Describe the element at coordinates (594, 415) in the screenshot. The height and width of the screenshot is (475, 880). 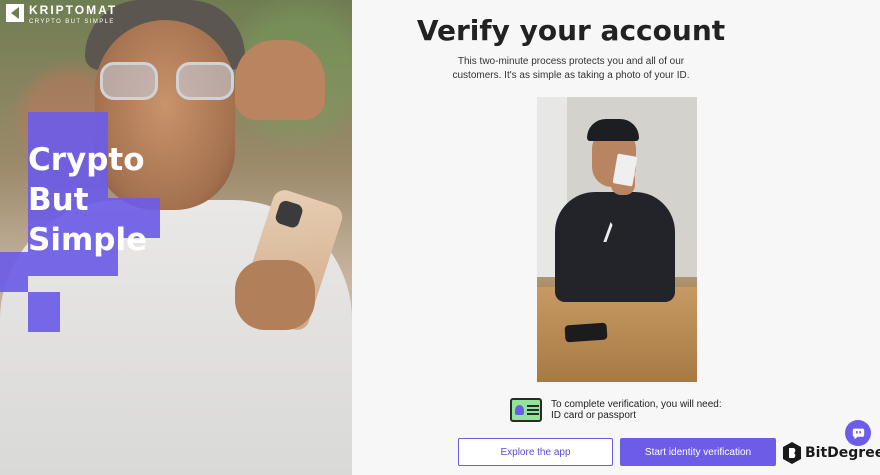
I see `requirement-detail: ID card or passport` at that location.